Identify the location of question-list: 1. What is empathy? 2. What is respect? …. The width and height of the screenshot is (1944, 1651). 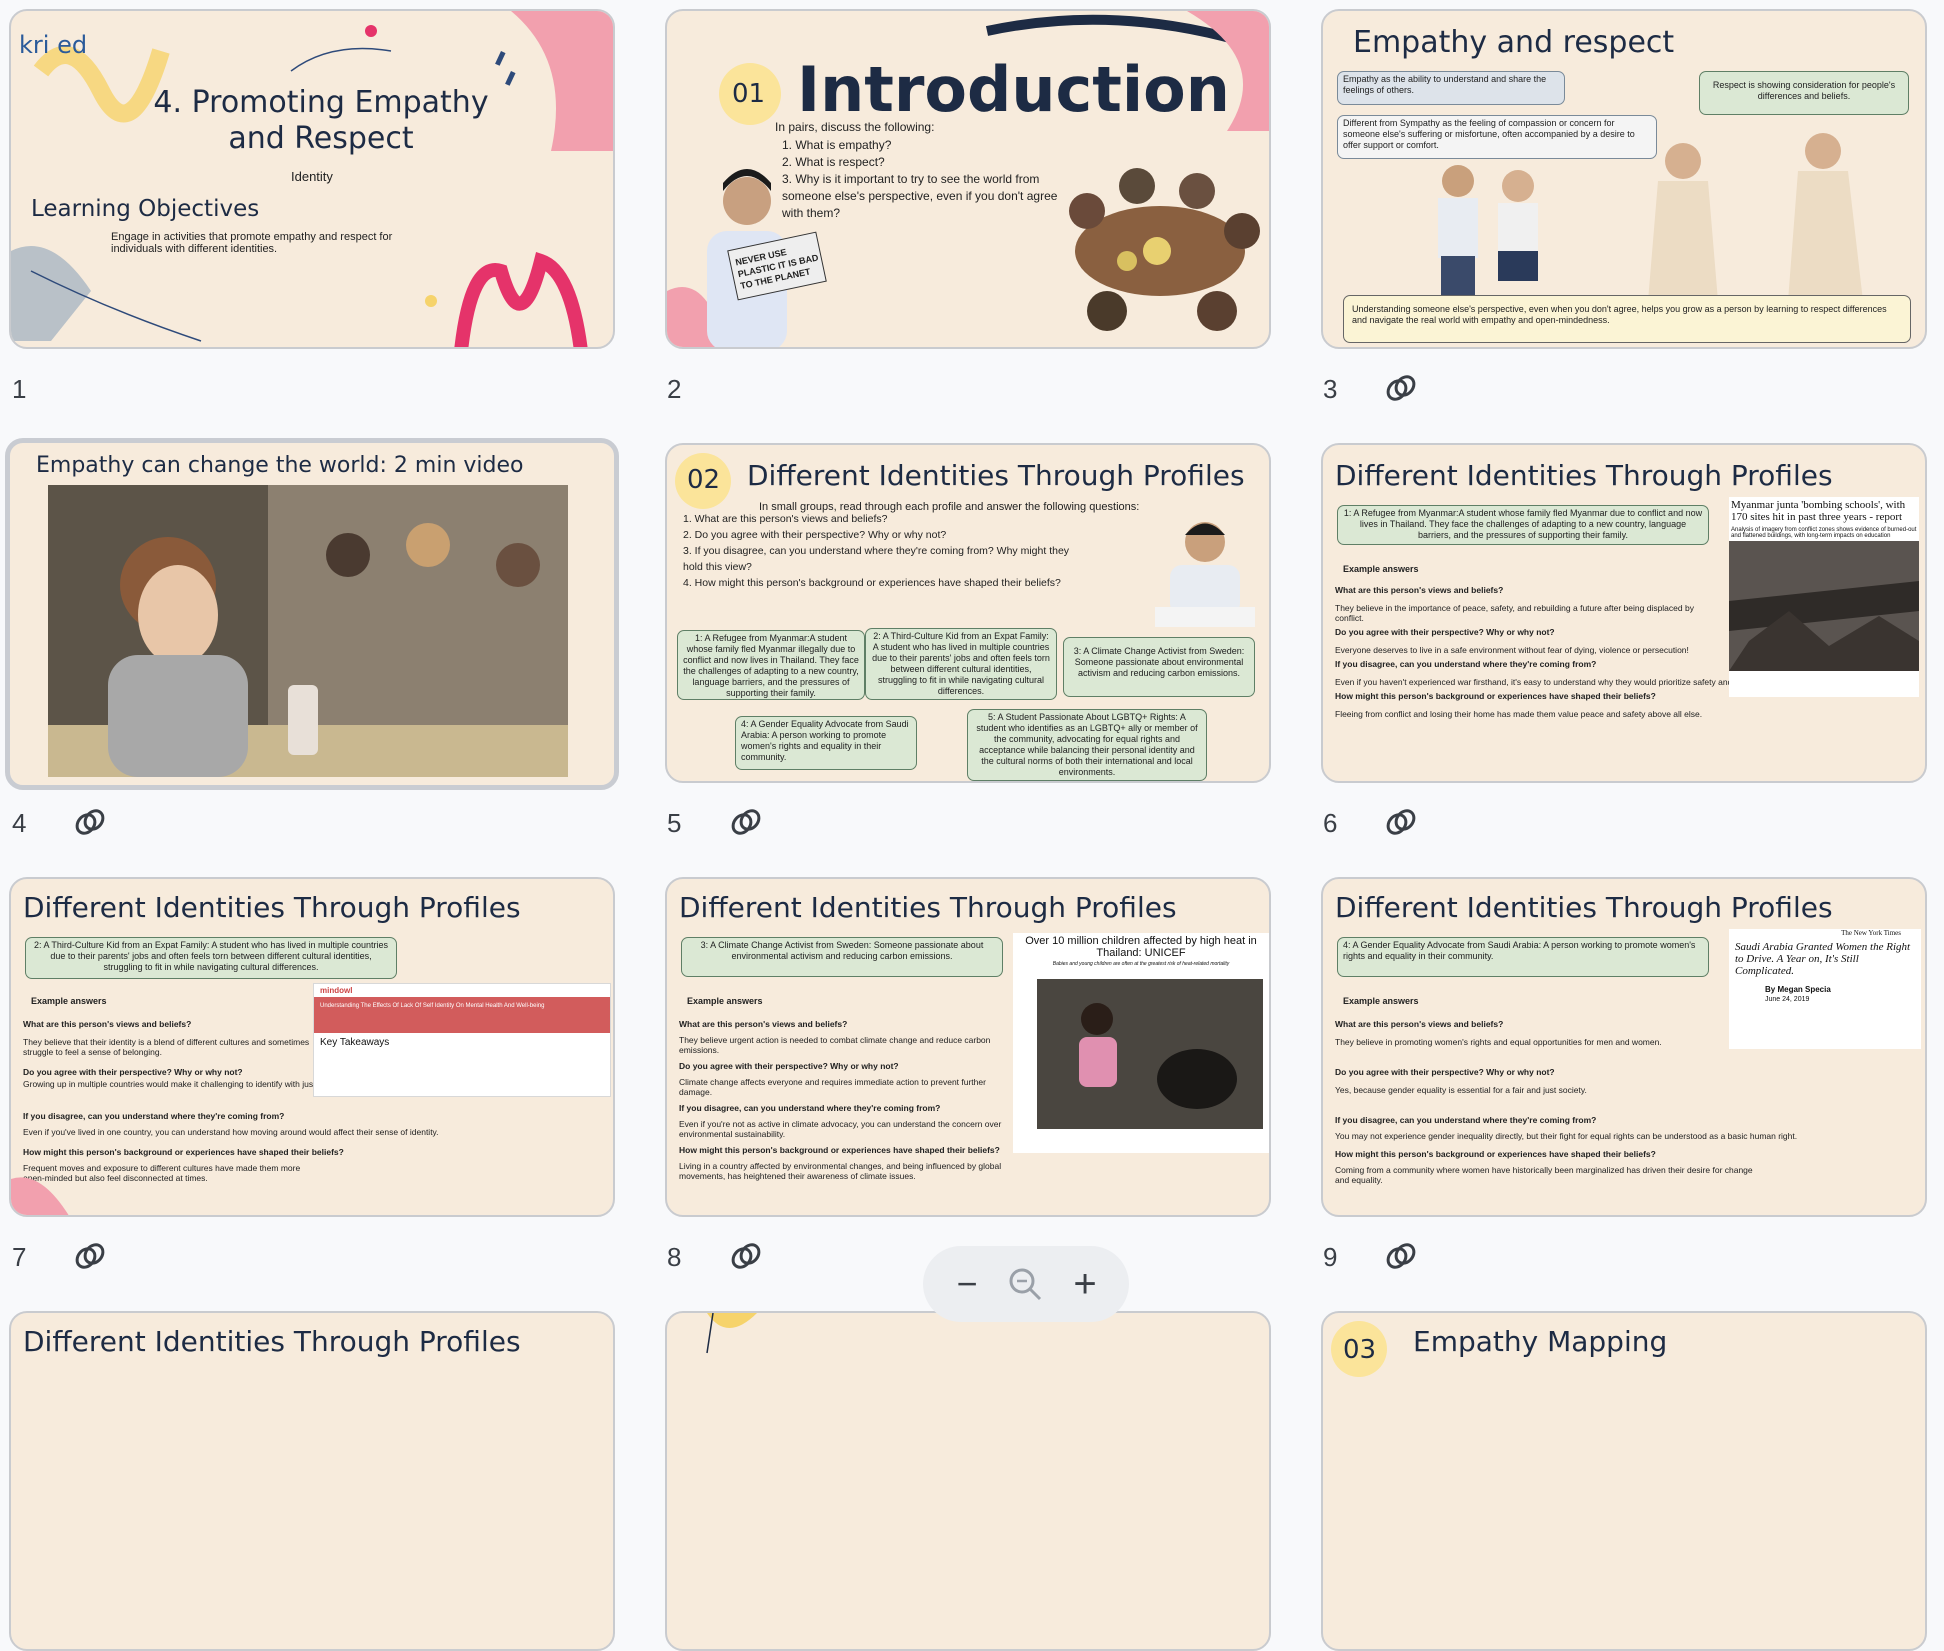
(932, 179).